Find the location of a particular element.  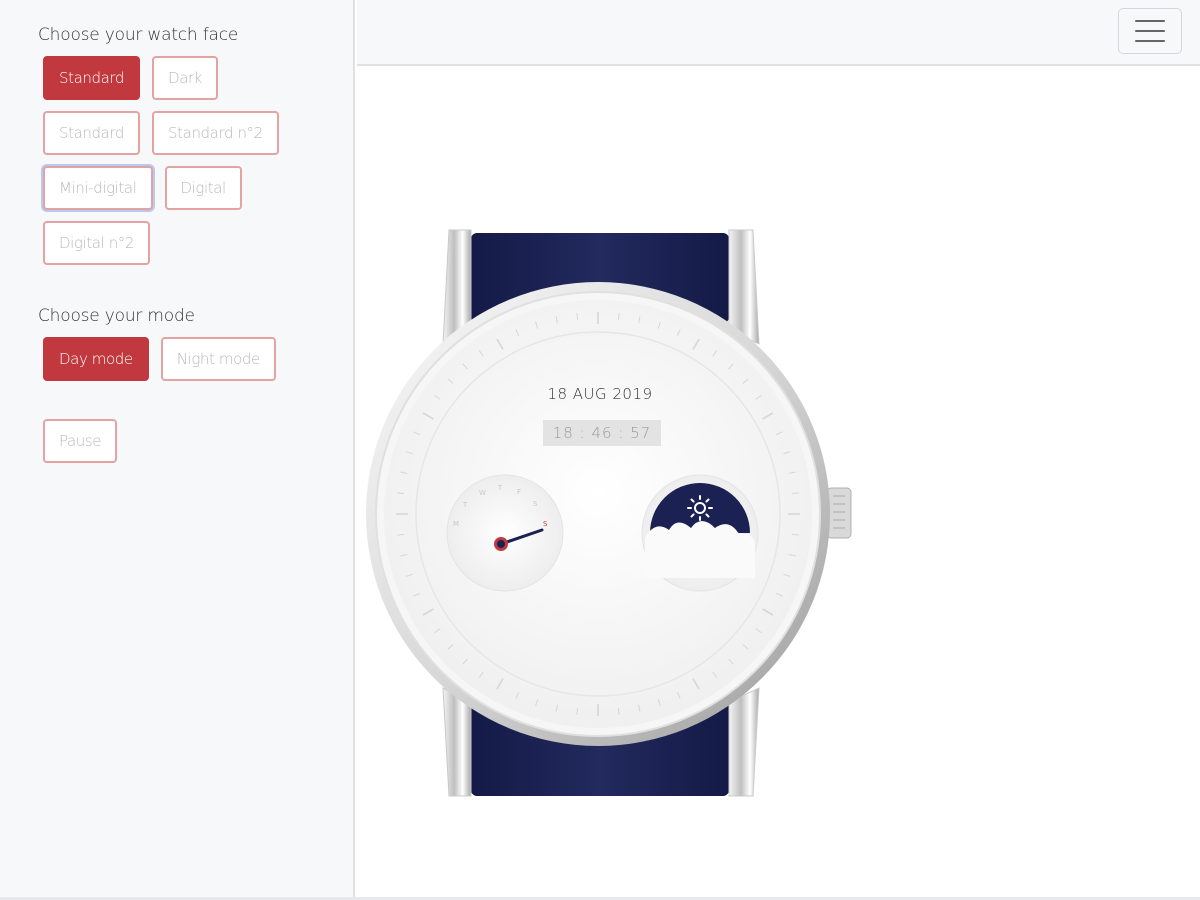

topbar is located at coordinates (778, 33).